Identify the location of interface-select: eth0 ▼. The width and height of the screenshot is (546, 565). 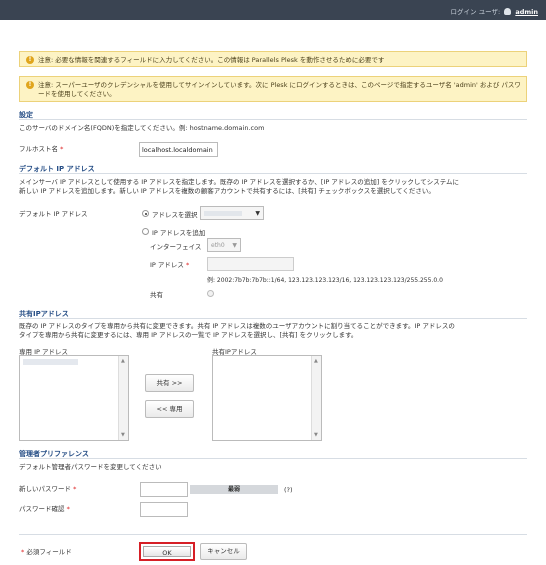
(224, 245).